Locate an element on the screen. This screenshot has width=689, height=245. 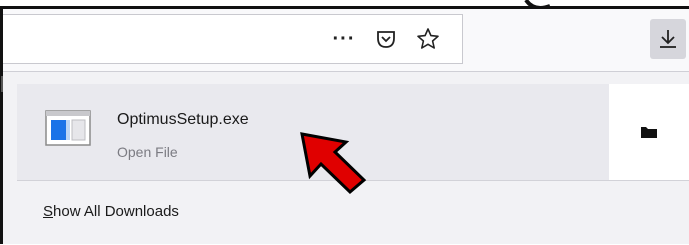
download-icon is located at coordinates (668, 39).